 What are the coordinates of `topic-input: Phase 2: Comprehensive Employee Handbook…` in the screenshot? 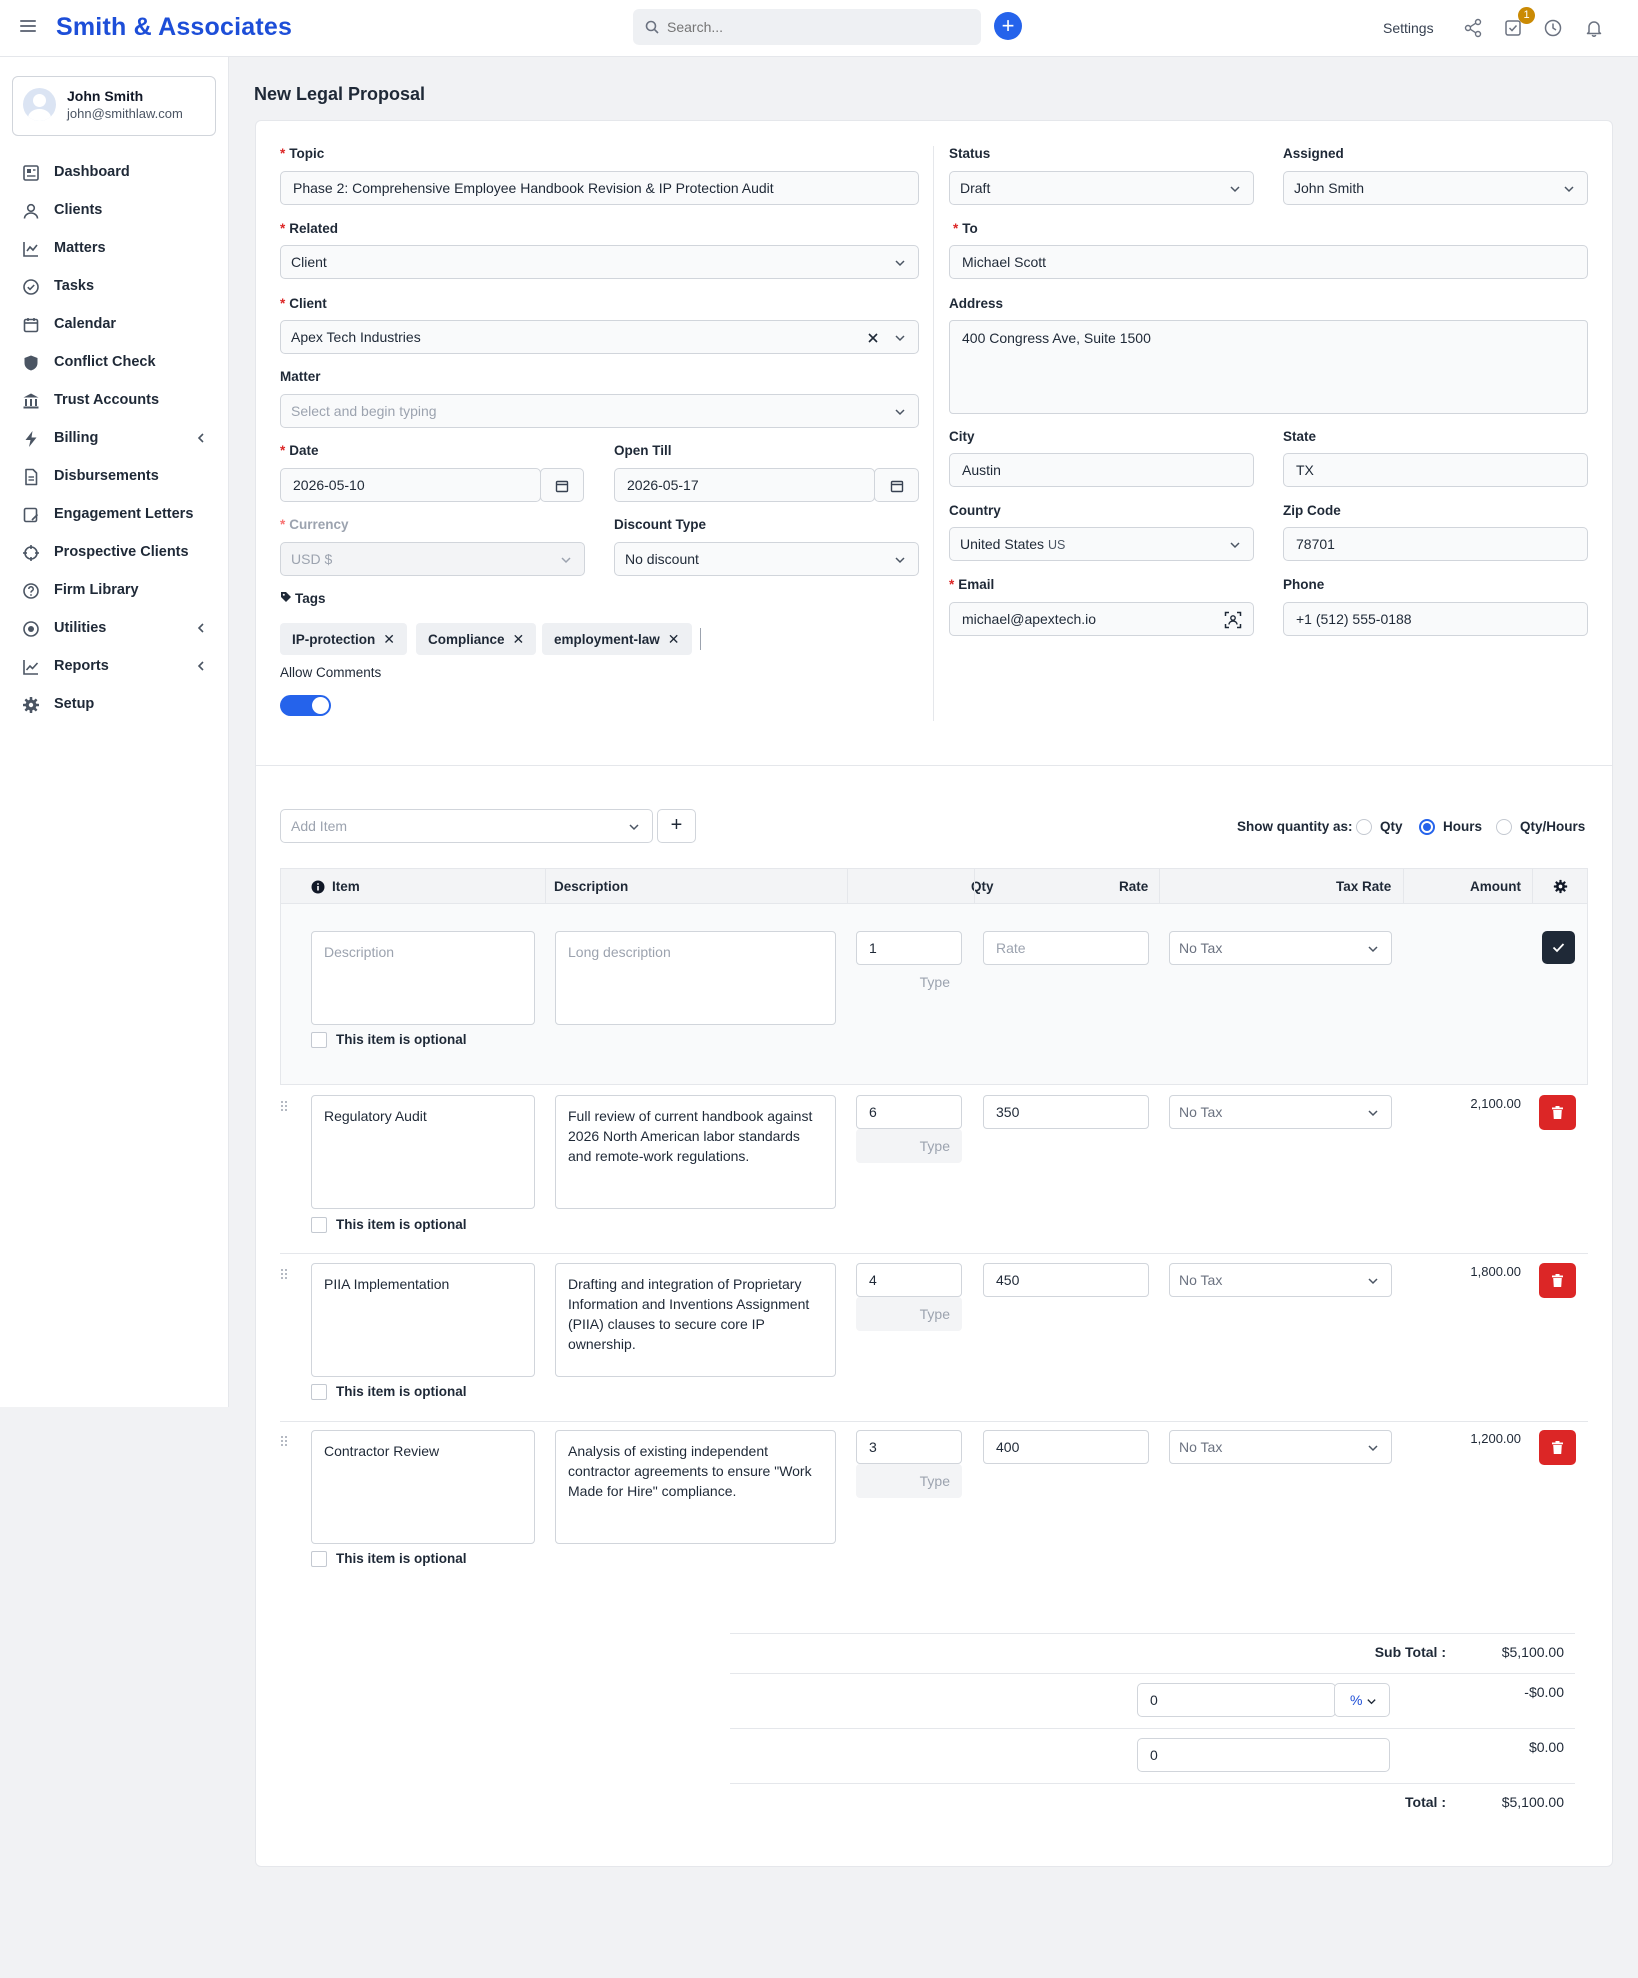 It's located at (599, 188).